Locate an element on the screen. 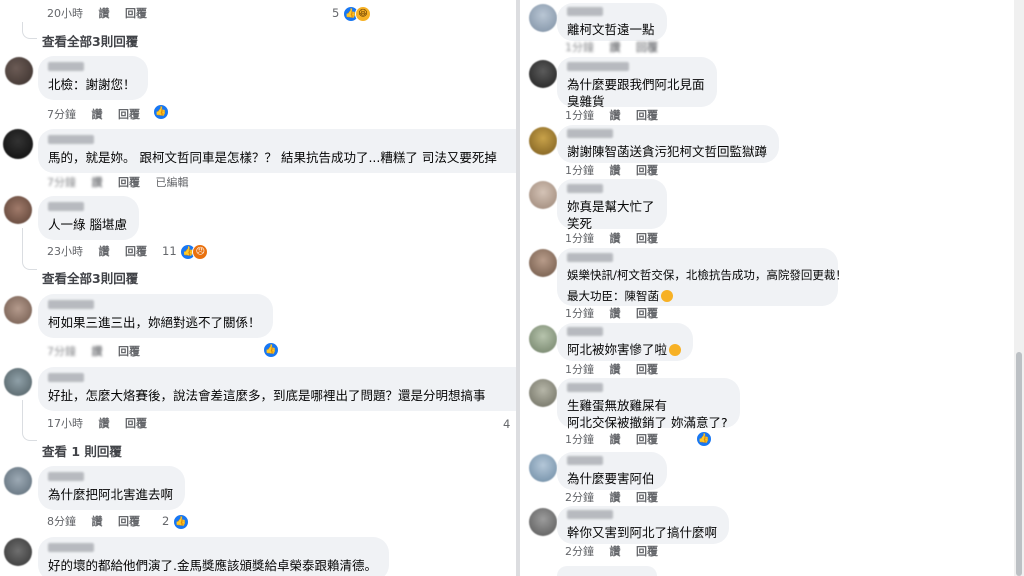 This screenshot has width=1024, height=576. scrollbar-thumb is located at coordinates (1019, 464).